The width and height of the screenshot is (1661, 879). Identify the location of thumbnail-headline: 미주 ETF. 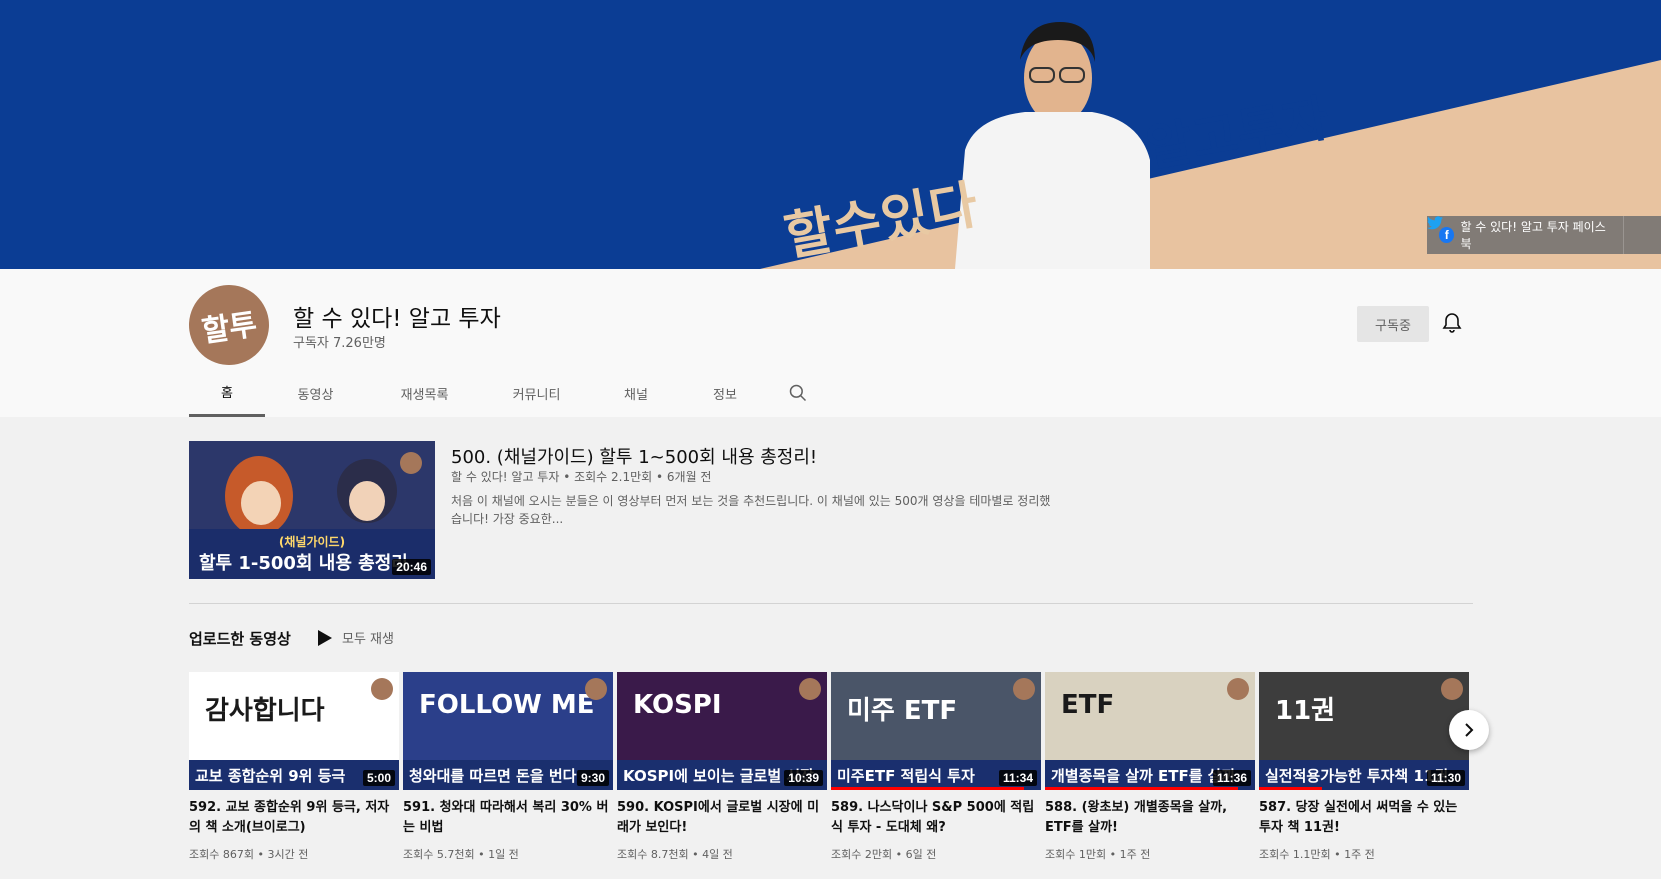
(902, 711).